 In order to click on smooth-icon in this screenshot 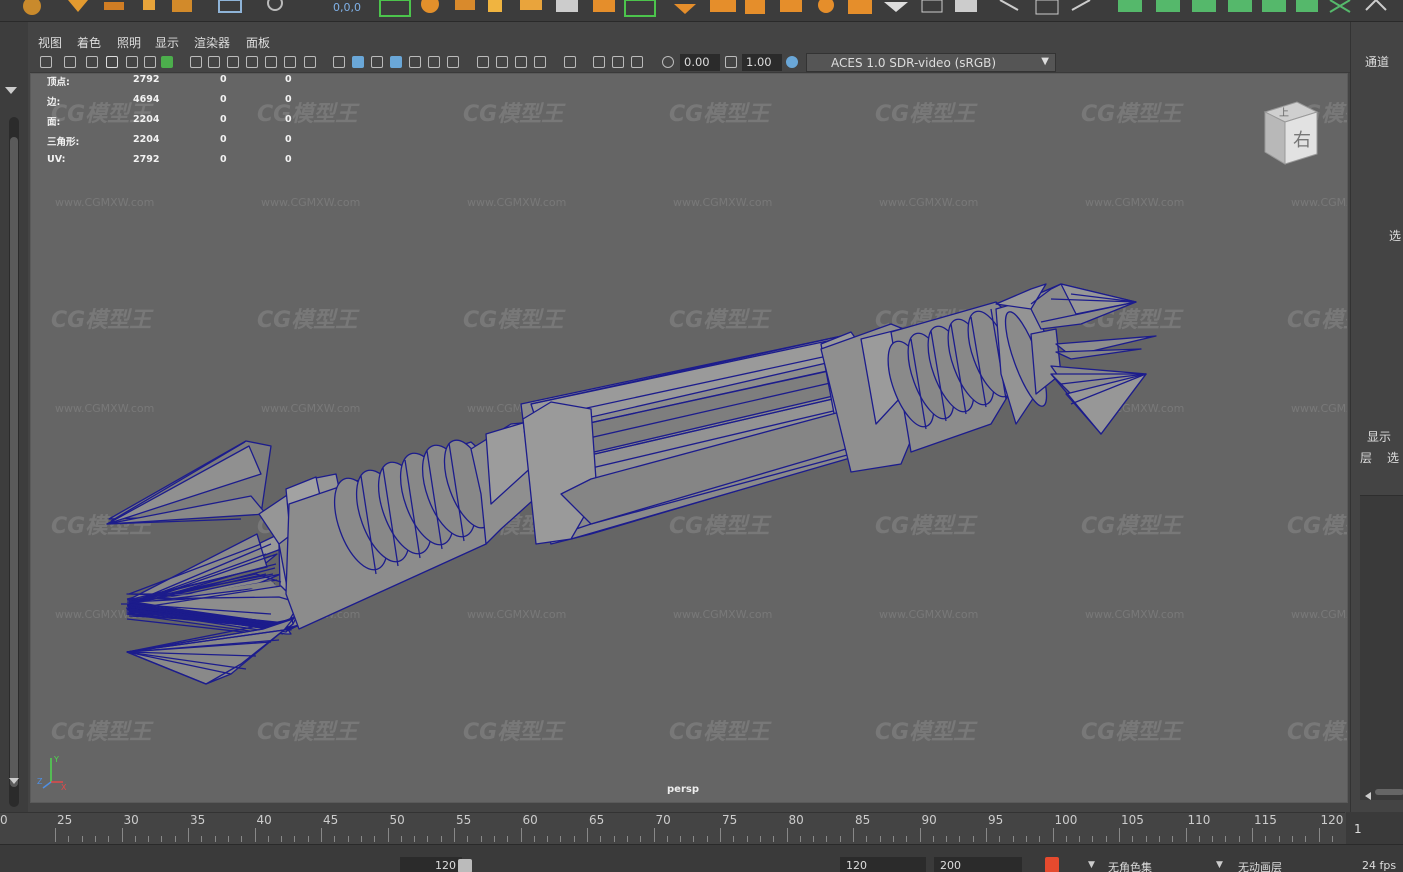, I will do `click(755, 7)`.